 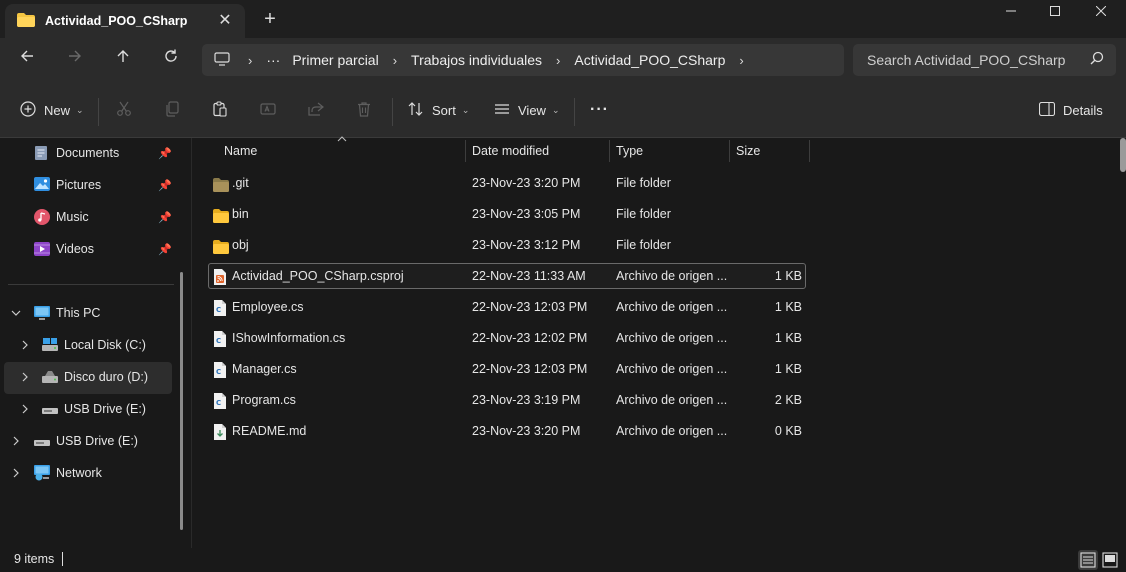 What do you see at coordinates (270, 19) in the screenshot?
I see `new-tab-button: +` at bounding box center [270, 19].